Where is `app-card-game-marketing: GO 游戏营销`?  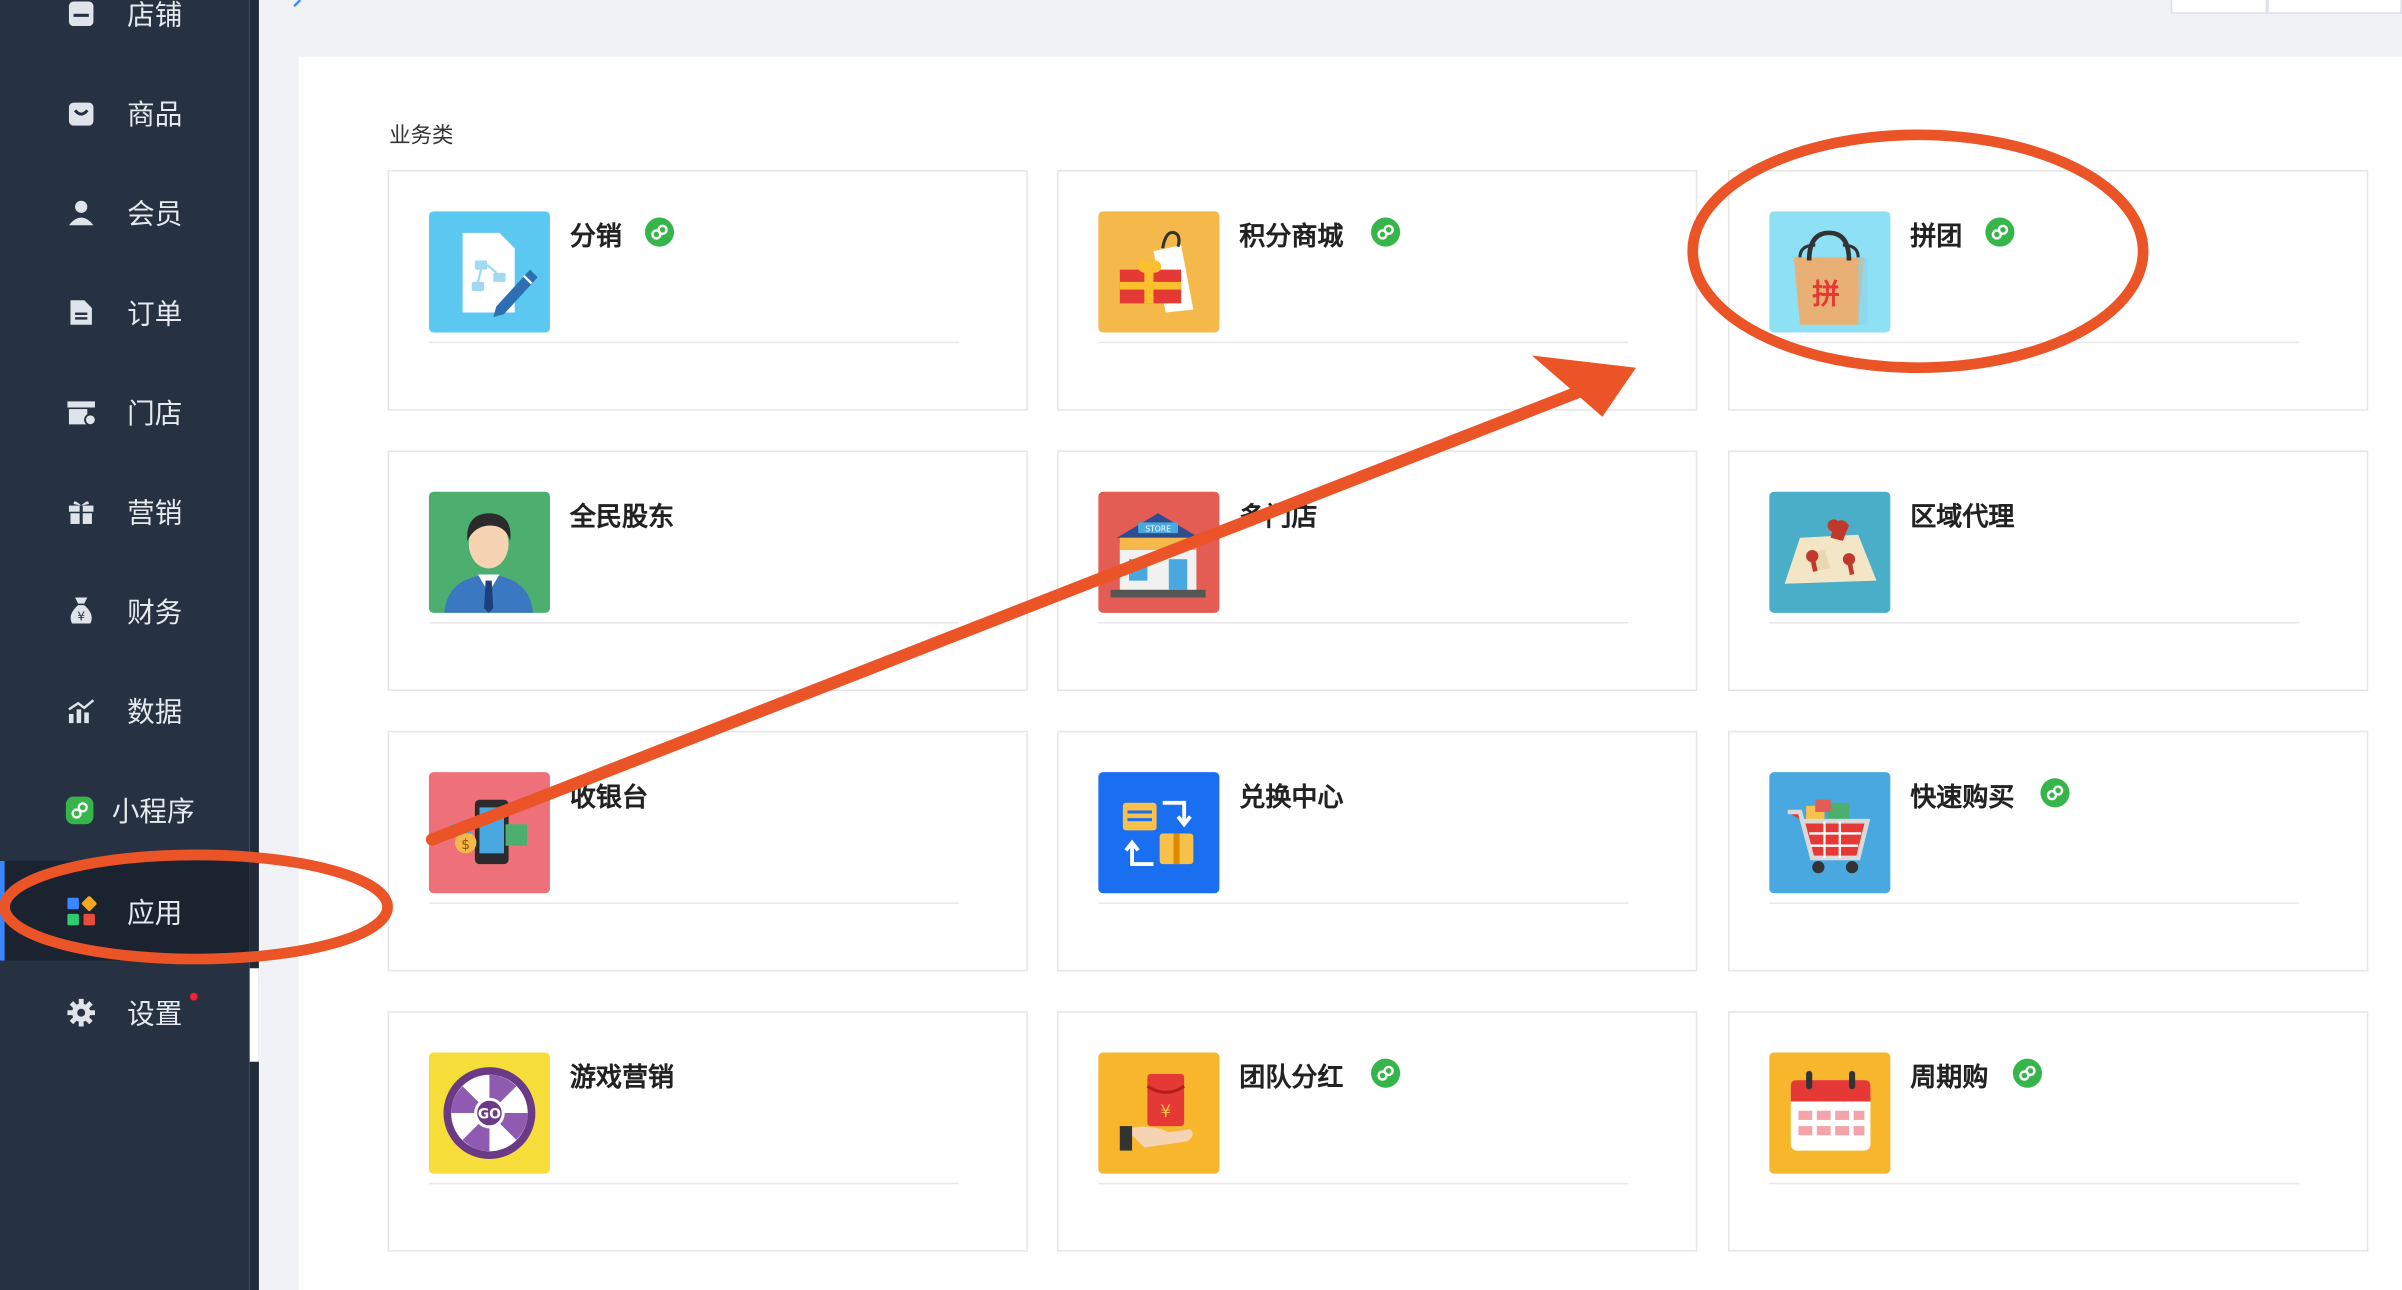
app-card-game-marketing: GO 游戏营销 is located at coordinates (707, 1131).